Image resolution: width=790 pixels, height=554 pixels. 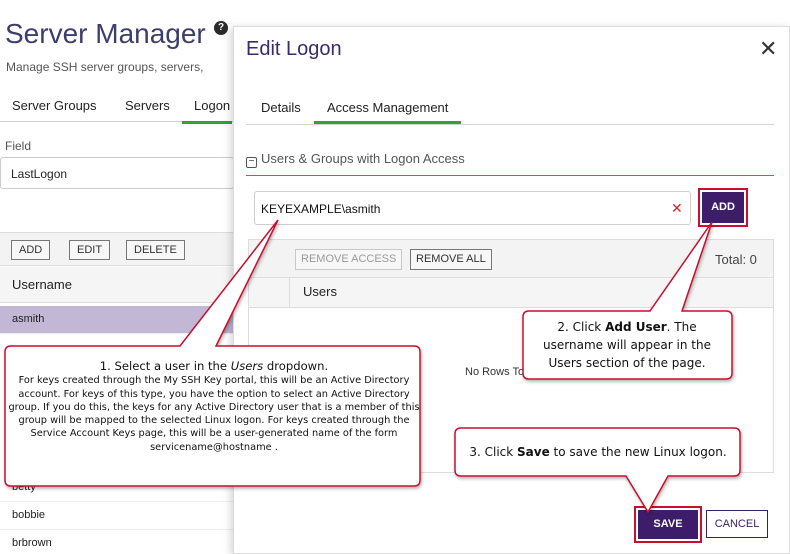 I want to click on page-subtitle: Manage SSH server groups, servers,, so click(x=105, y=67).